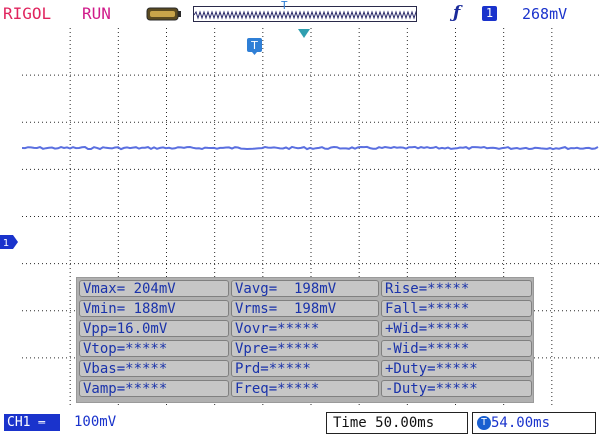  I want to click on measurement-neg-width: -Wid=*****, so click(456, 348).